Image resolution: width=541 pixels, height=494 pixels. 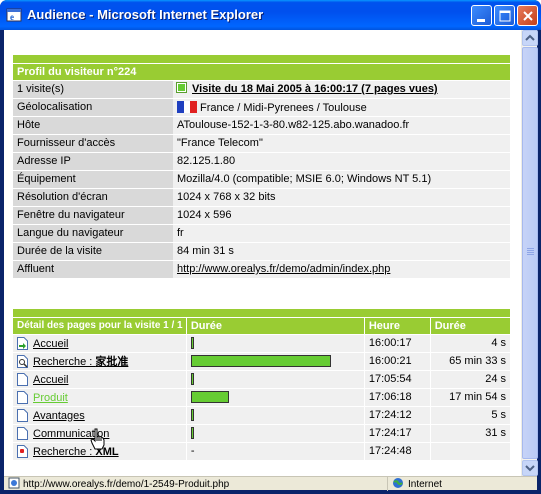 I want to click on page-duration: 17 min 54 s, so click(x=469, y=397).